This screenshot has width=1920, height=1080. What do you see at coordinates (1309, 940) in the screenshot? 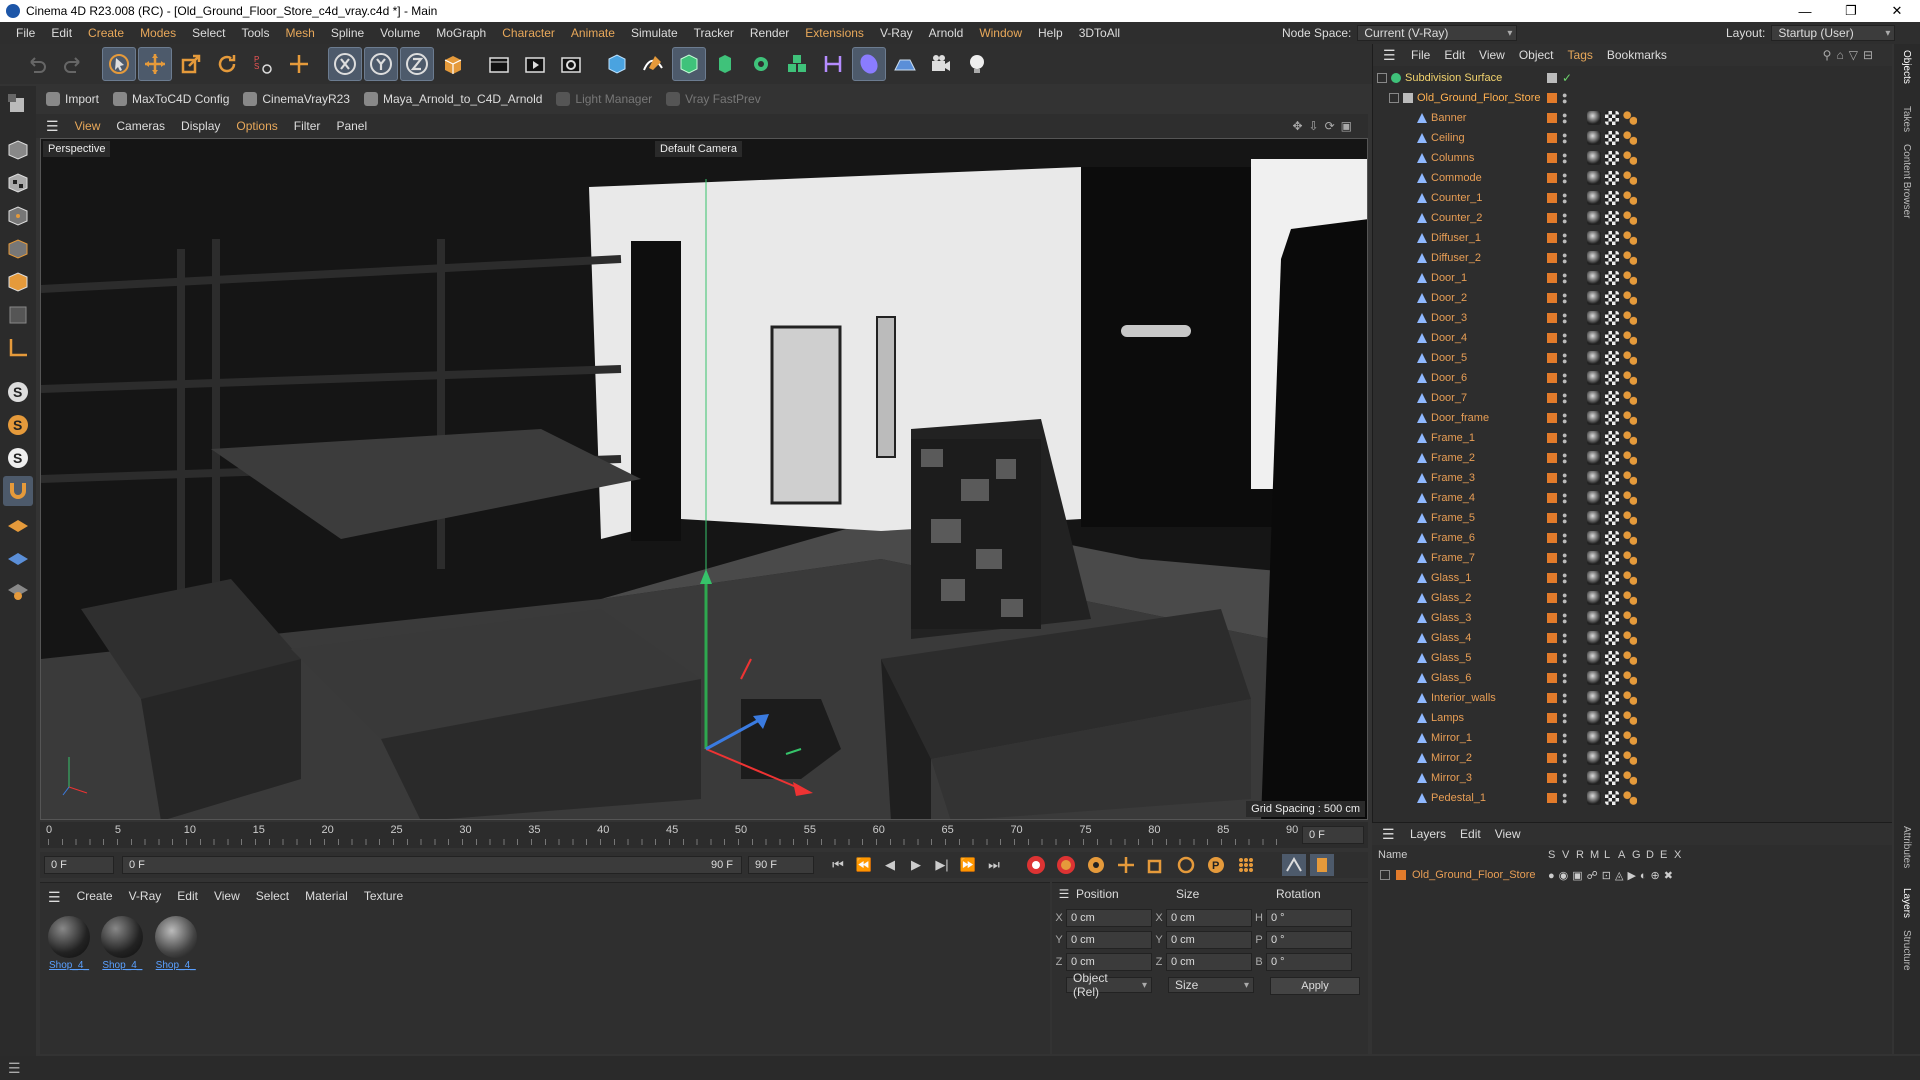
I see `rotation-field: 0 °` at bounding box center [1309, 940].